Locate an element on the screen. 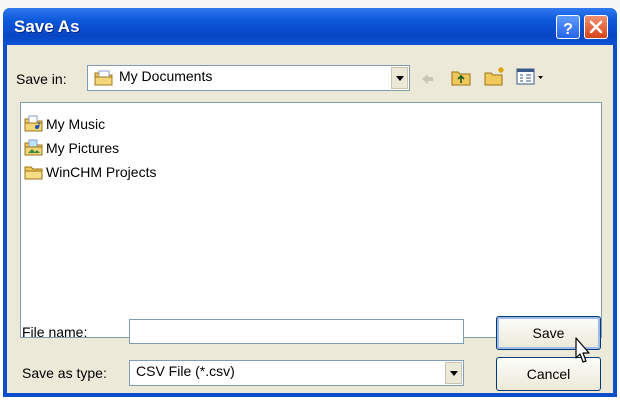  save-as-type-dropdown-button is located at coordinates (453, 373).